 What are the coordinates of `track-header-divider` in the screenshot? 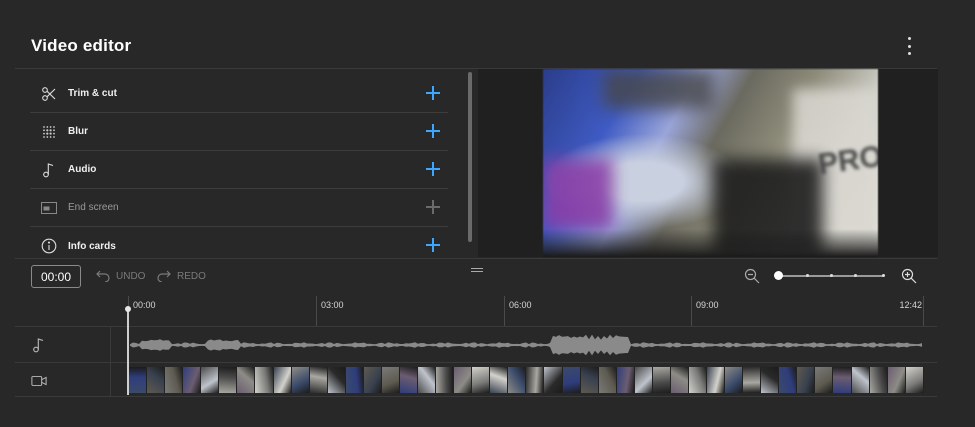 It's located at (110, 361).